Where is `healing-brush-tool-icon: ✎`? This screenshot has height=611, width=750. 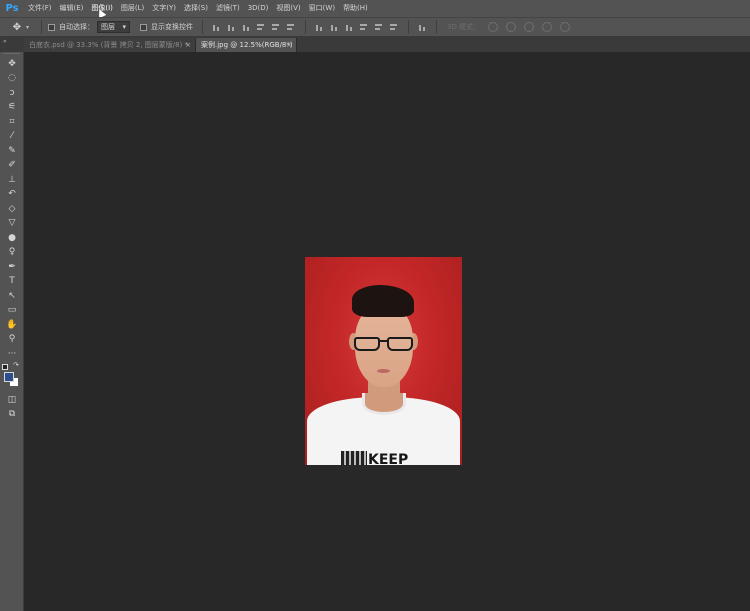 healing-brush-tool-icon: ✎ is located at coordinates (12, 151).